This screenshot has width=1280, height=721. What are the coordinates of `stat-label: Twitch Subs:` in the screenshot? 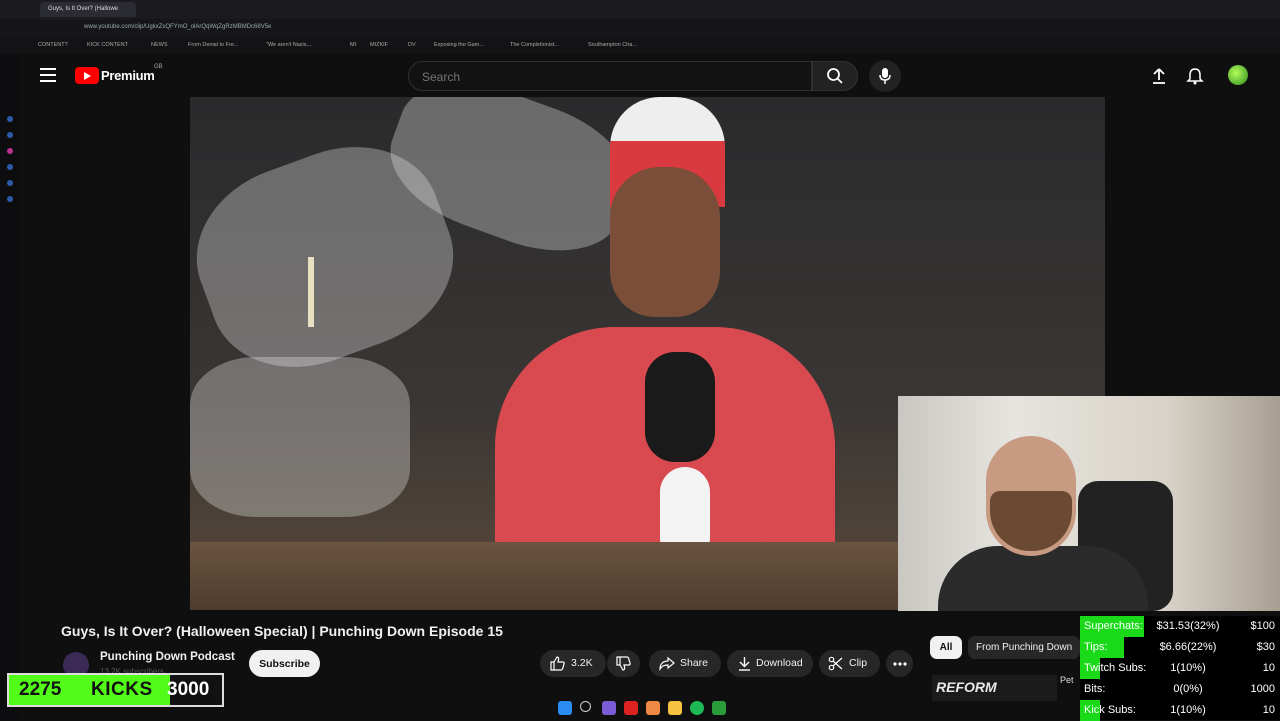 It's located at (1115, 668).